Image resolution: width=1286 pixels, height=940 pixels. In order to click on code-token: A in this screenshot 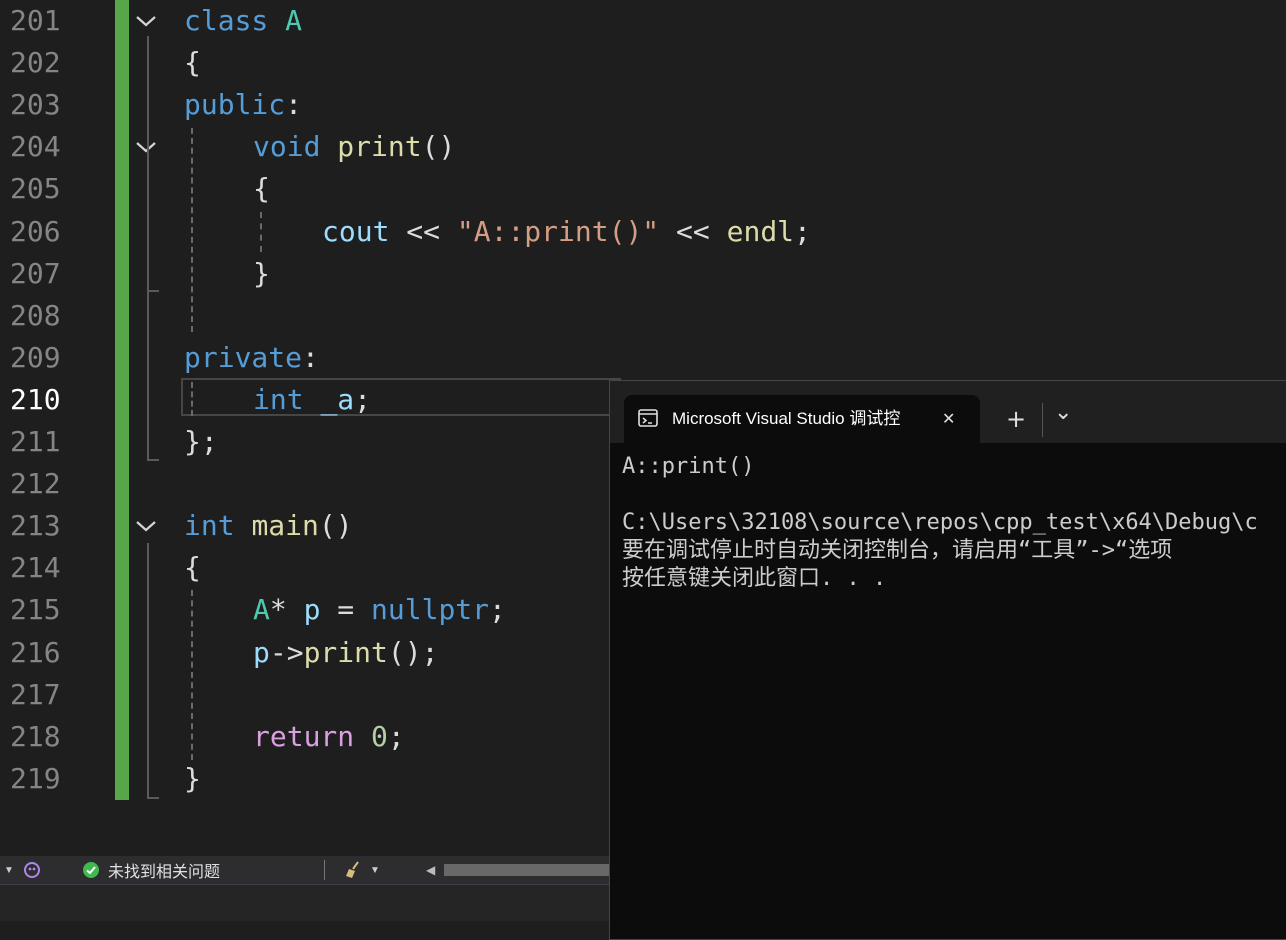, I will do `click(261, 610)`.